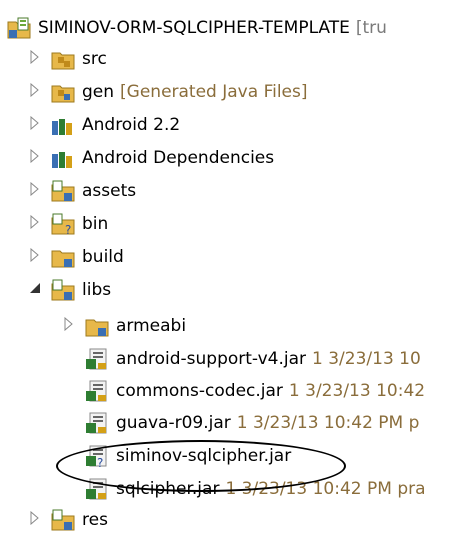 The width and height of the screenshot is (473, 536). What do you see at coordinates (325, 489) in the screenshot?
I see `tree-item-decoration: 1 3/23/13 10:42 PM pra` at bounding box center [325, 489].